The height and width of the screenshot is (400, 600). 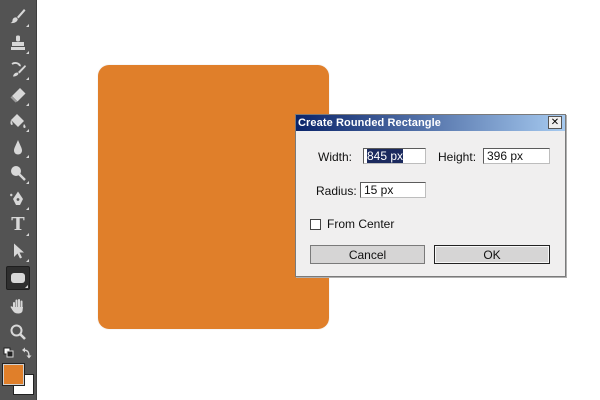 What do you see at coordinates (457, 157) in the screenshot?
I see `height-label: Height:` at bounding box center [457, 157].